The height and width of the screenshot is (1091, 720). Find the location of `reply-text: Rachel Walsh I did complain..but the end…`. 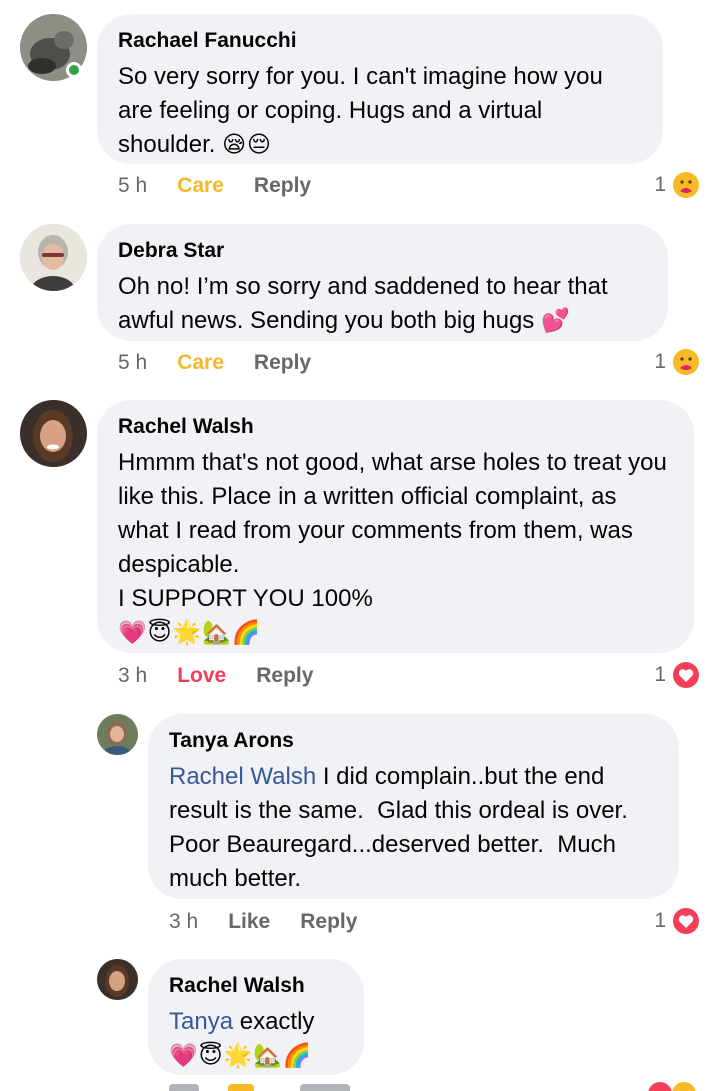

reply-text: Rachel Walsh I did complain..but the end… is located at coordinates (413, 828).